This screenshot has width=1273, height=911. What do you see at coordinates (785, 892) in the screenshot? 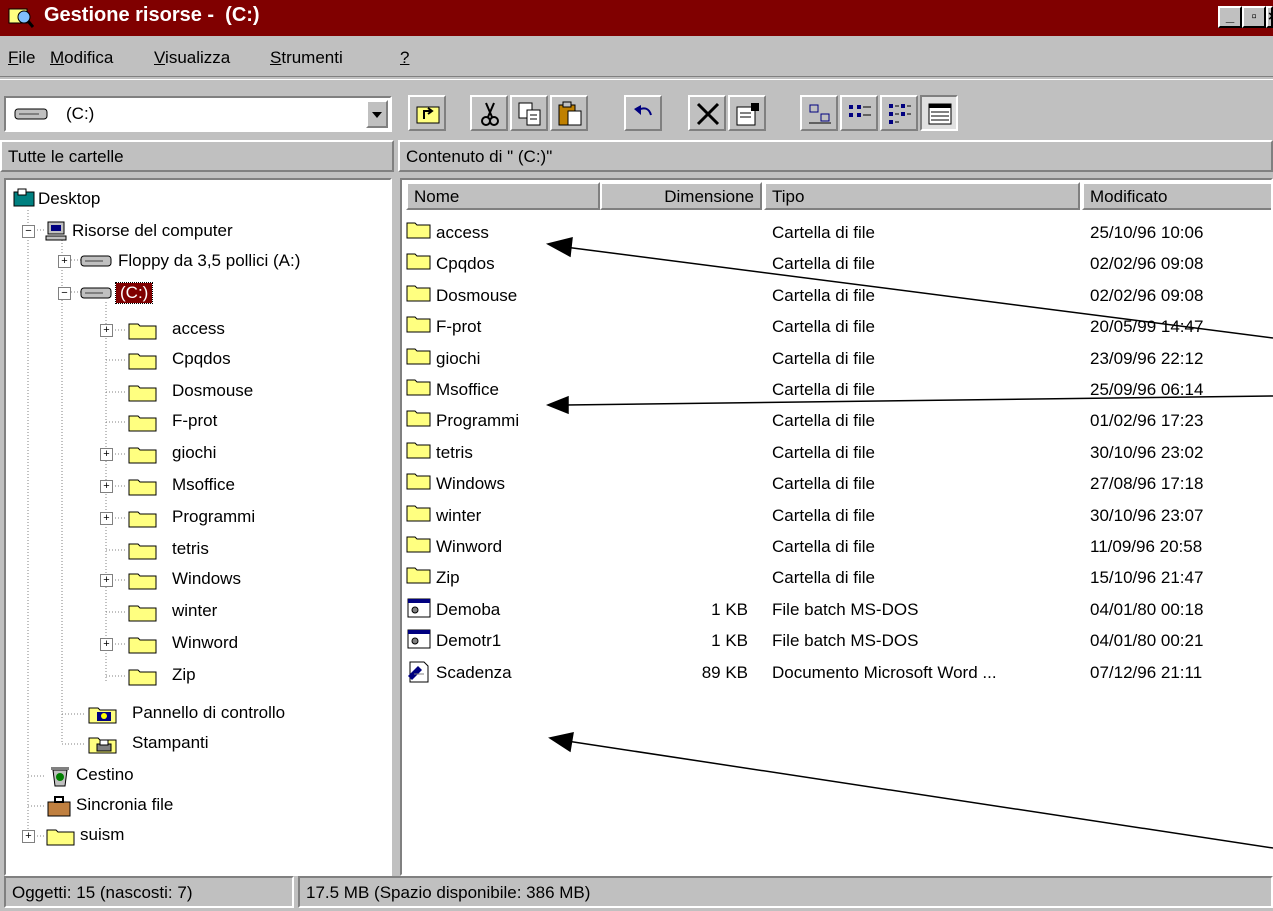
I see `status-space: 17.5 MB (Spazio disponibile: 386 MB)` at bounding box center [785, 892].